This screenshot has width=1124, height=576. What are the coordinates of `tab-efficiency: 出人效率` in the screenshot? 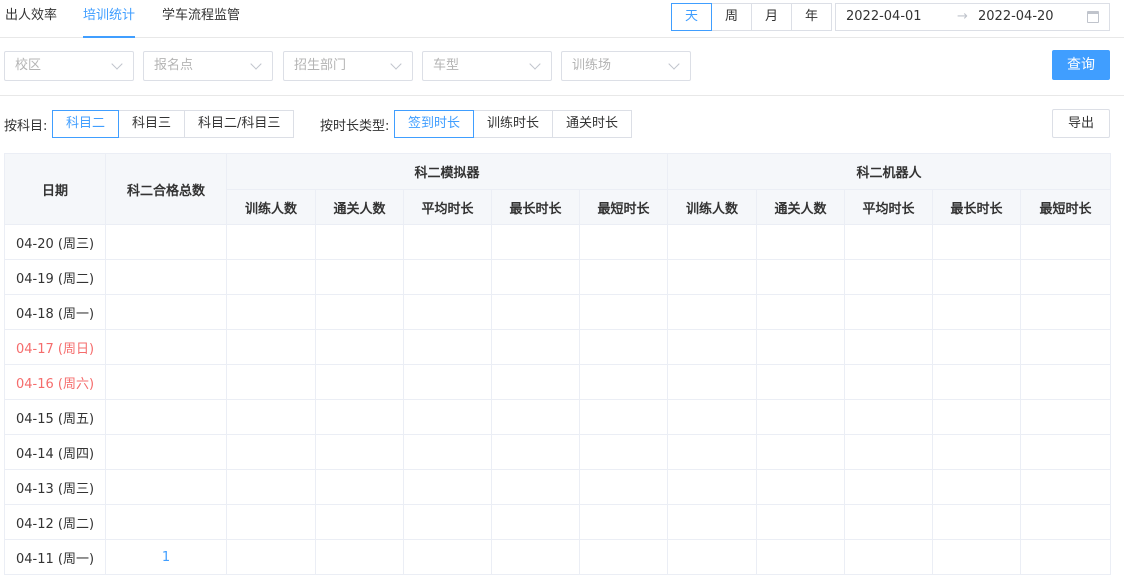 It's located at (31, 19).